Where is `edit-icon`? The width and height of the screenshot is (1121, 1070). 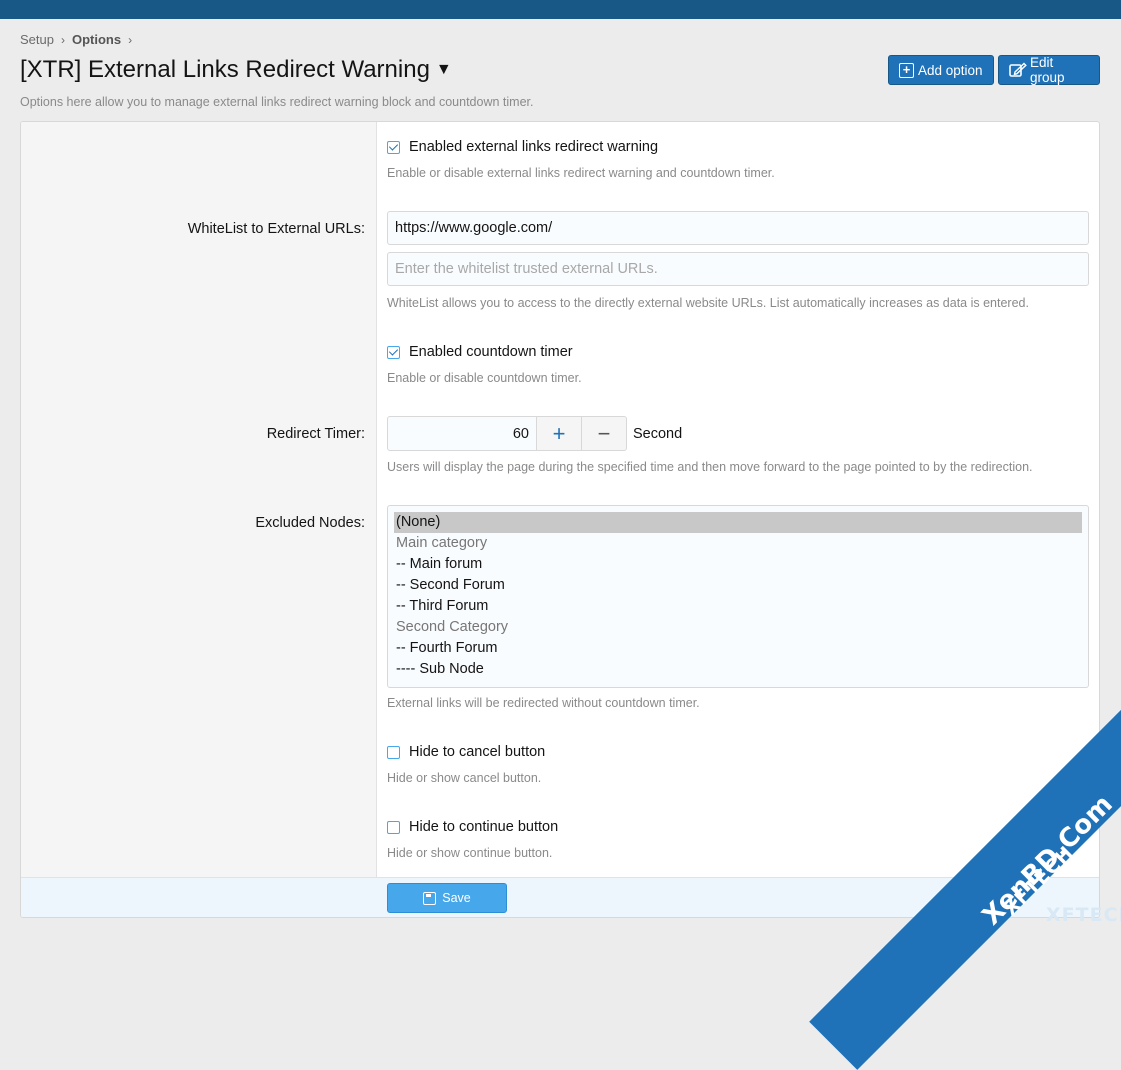
edit-icon is located at coordinates (1018, 70).